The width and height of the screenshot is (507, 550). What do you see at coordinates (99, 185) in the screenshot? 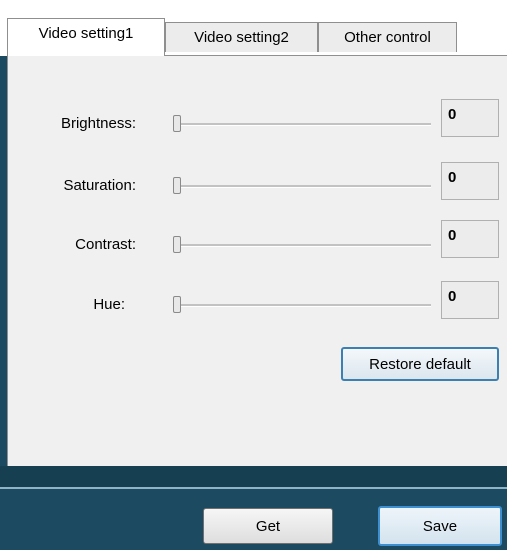
I see `saturation-label: Saturation:` at bounding box center [99, 185].